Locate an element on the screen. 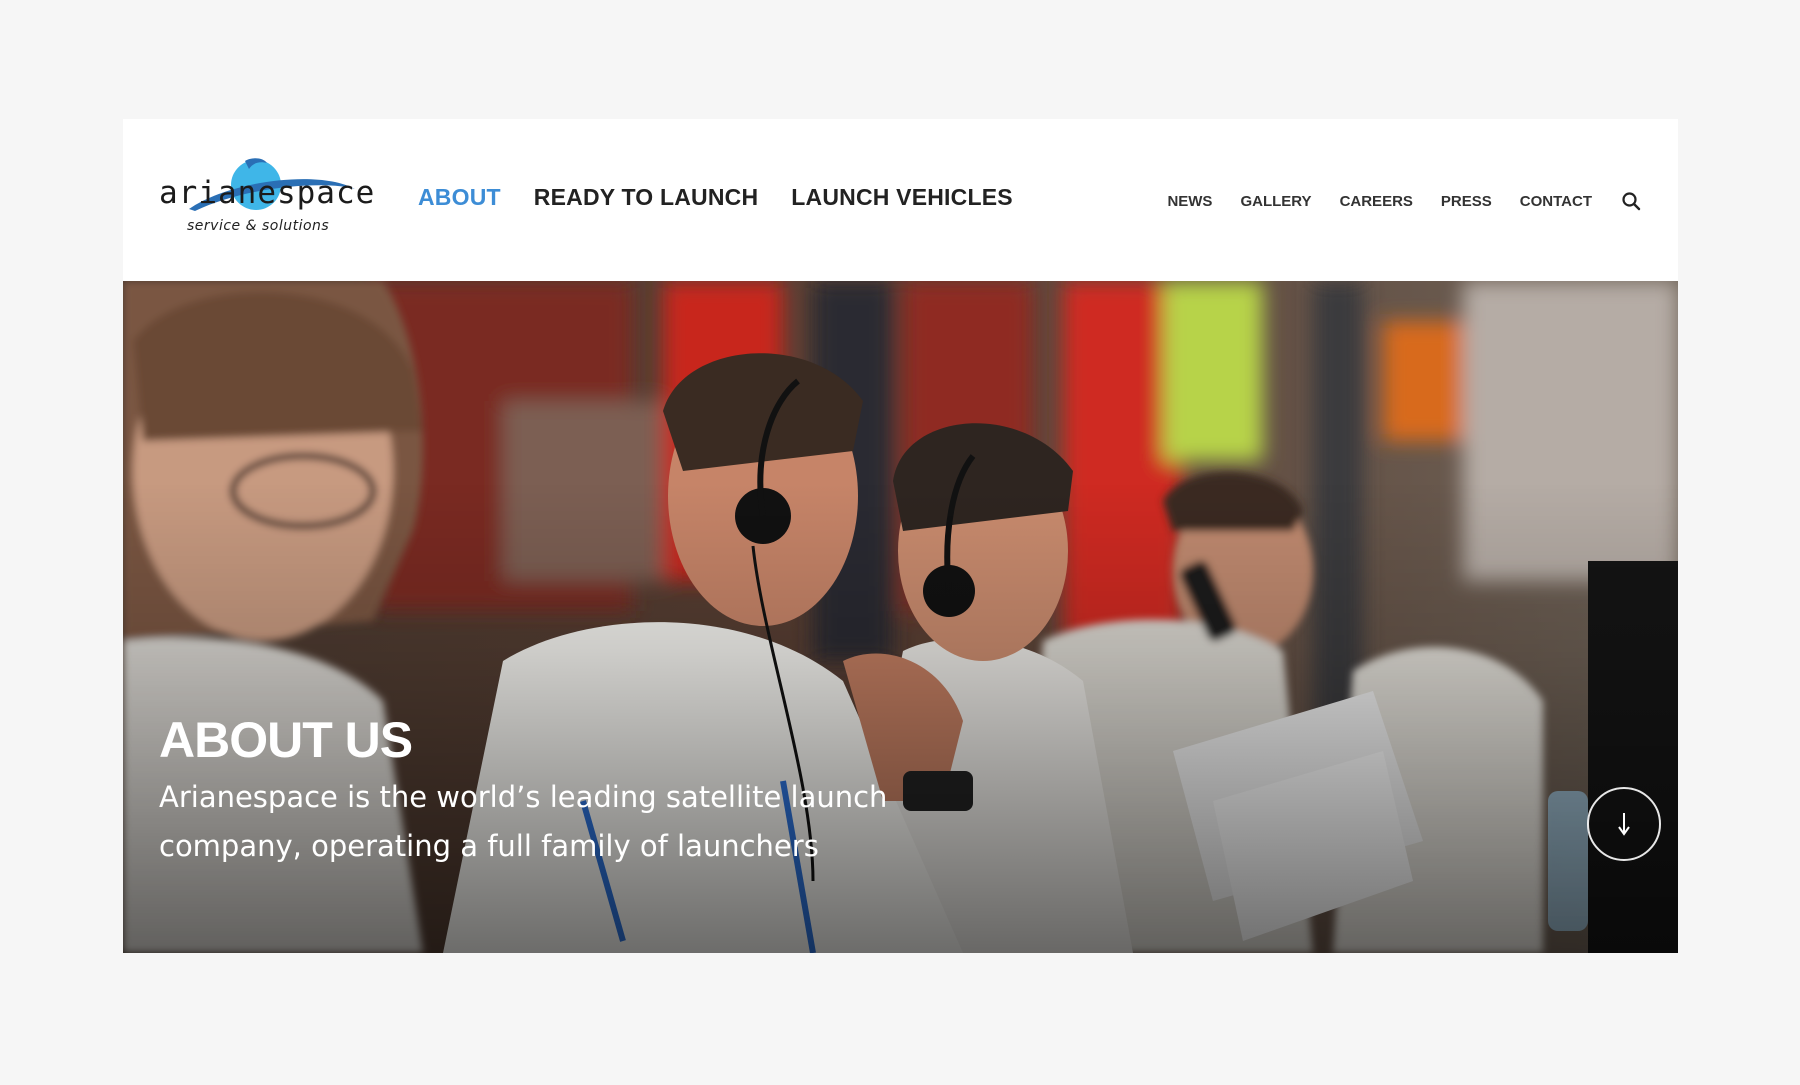  nav-news: NEWS is located at coordinates (1189, 201).